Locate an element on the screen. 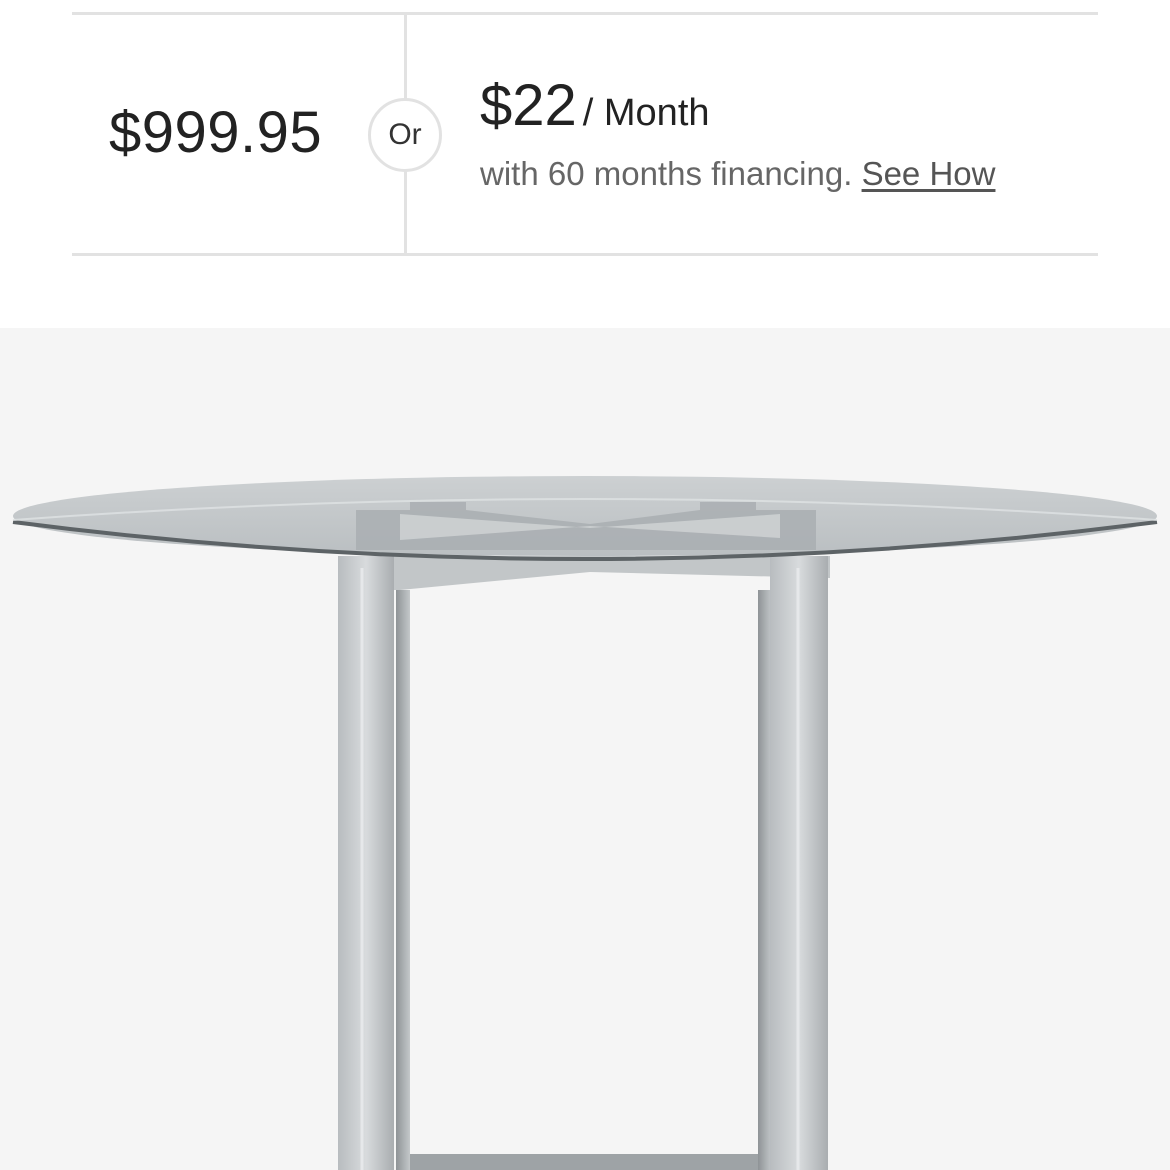  or-badge: Or is located at coordinates (405, 135).